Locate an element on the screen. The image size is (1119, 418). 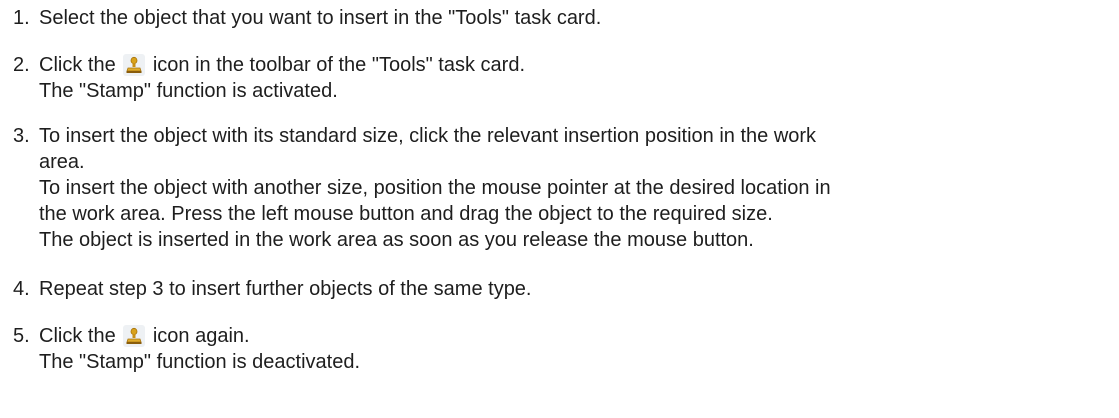
step-number: 5. is located at coordinates (21, 336).